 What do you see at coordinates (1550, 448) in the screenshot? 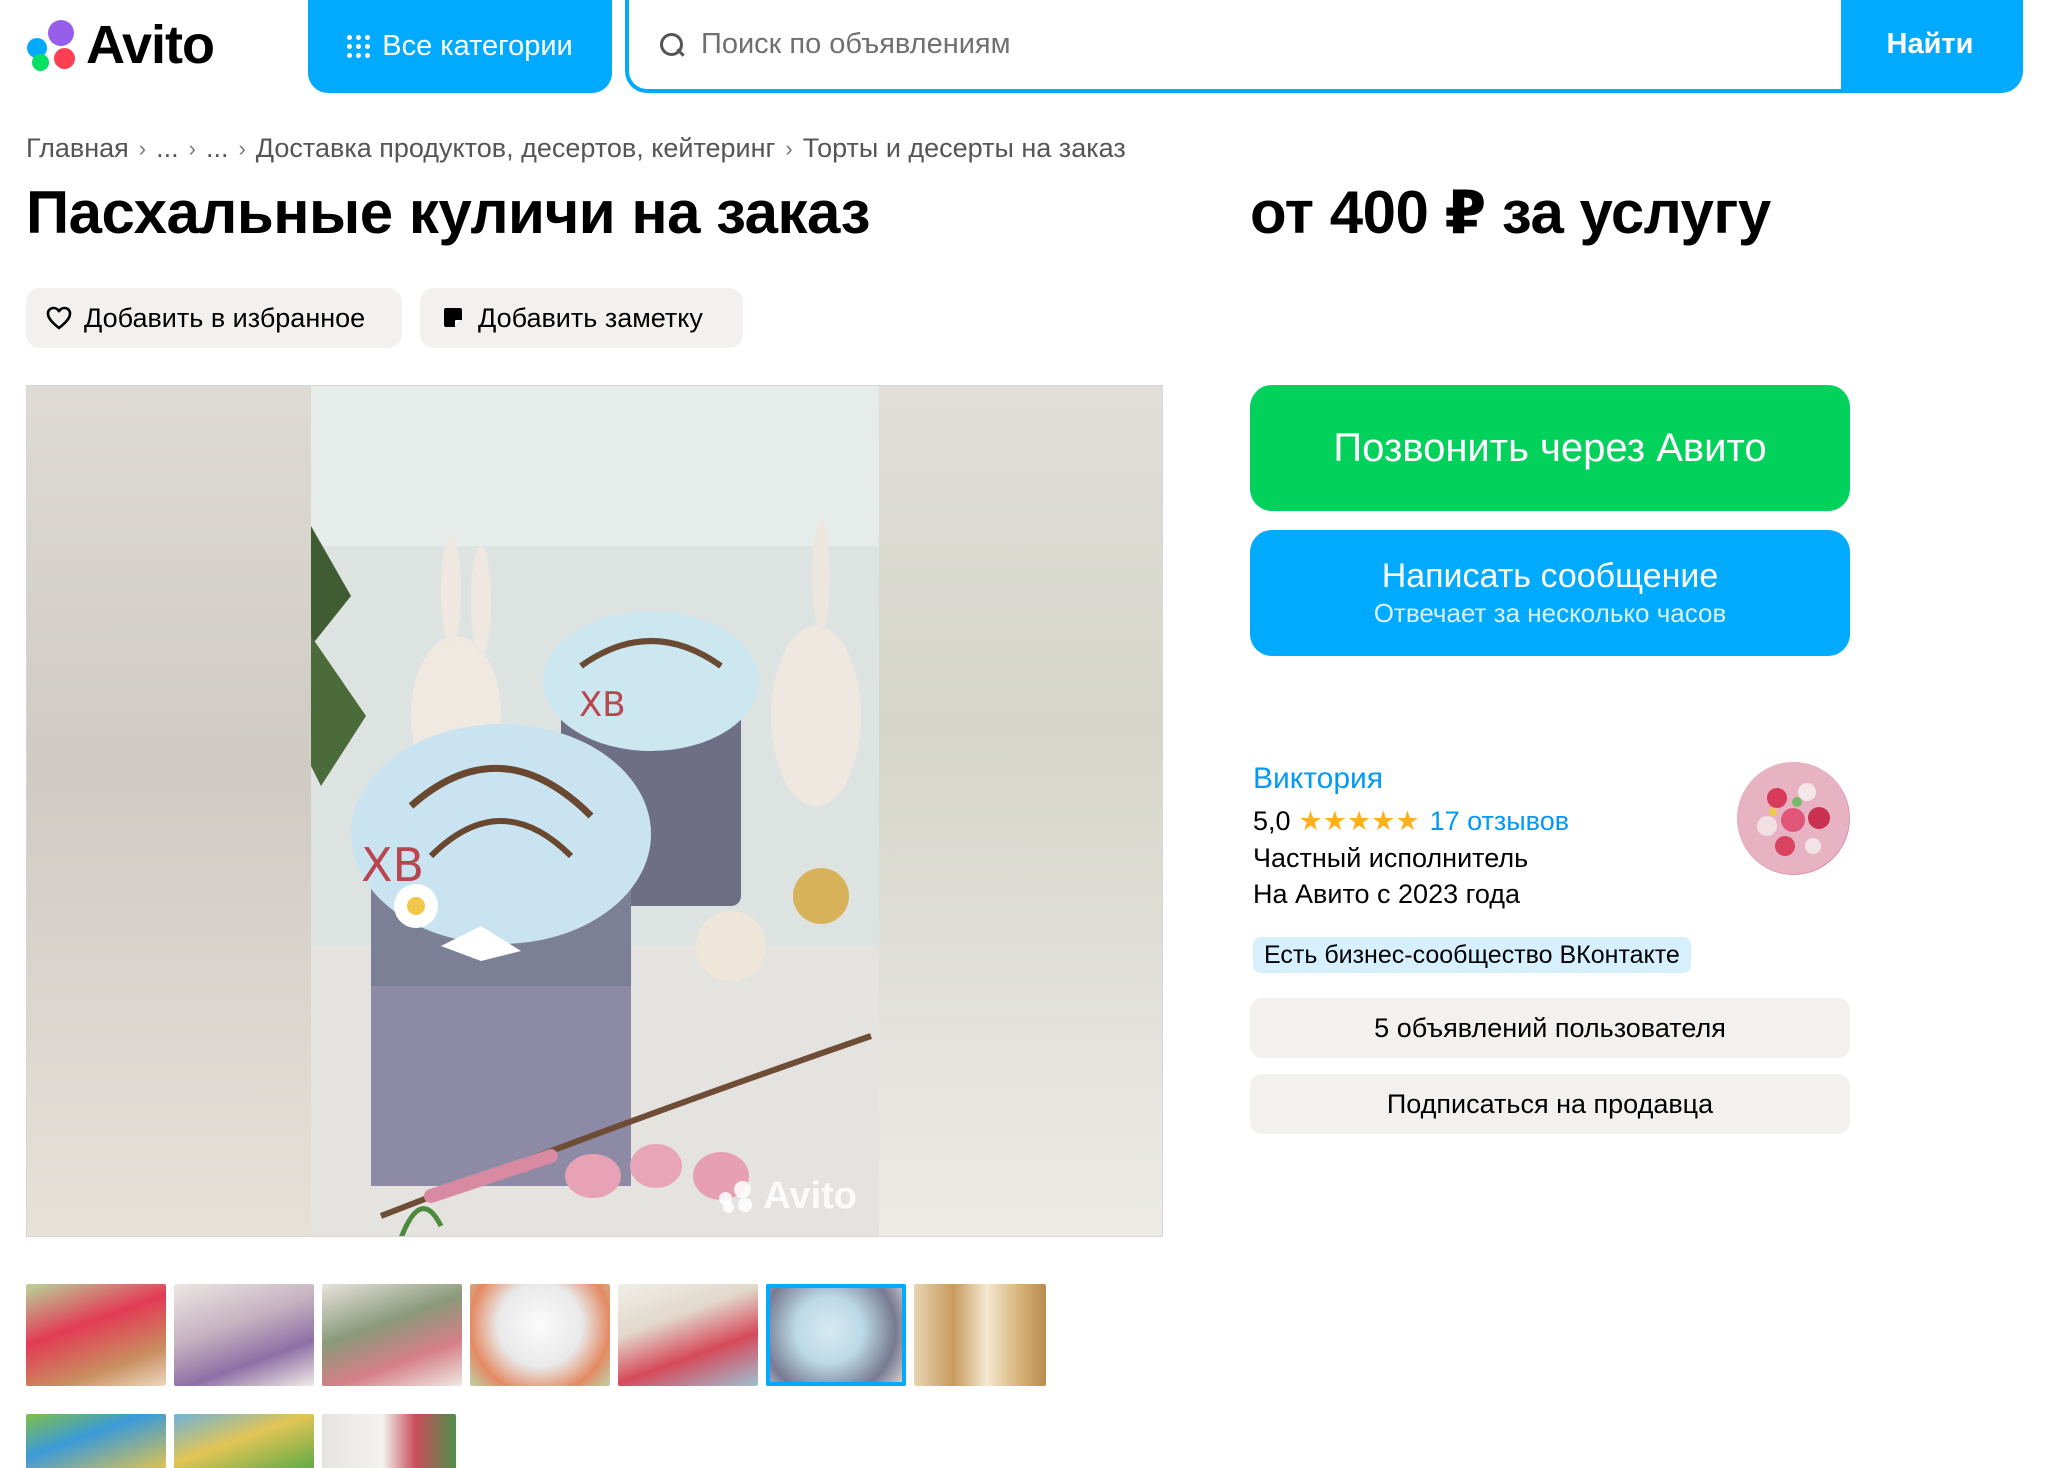
I see `call-via-avito-button: Позвонить через Авито` at bounding box center [1550, 448].